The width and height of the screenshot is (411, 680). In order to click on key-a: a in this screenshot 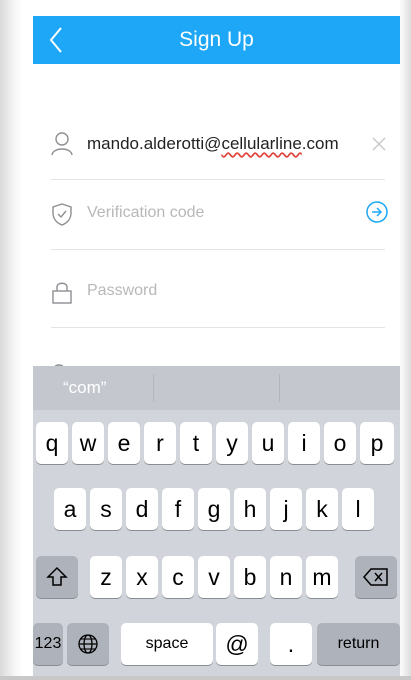, I will do `click(70, 509)`.